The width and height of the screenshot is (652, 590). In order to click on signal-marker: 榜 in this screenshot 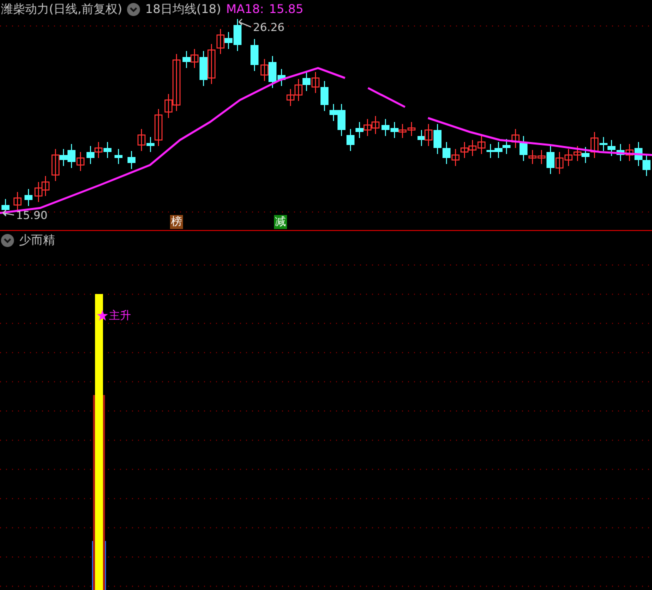, I will do `click(176, 222)`.